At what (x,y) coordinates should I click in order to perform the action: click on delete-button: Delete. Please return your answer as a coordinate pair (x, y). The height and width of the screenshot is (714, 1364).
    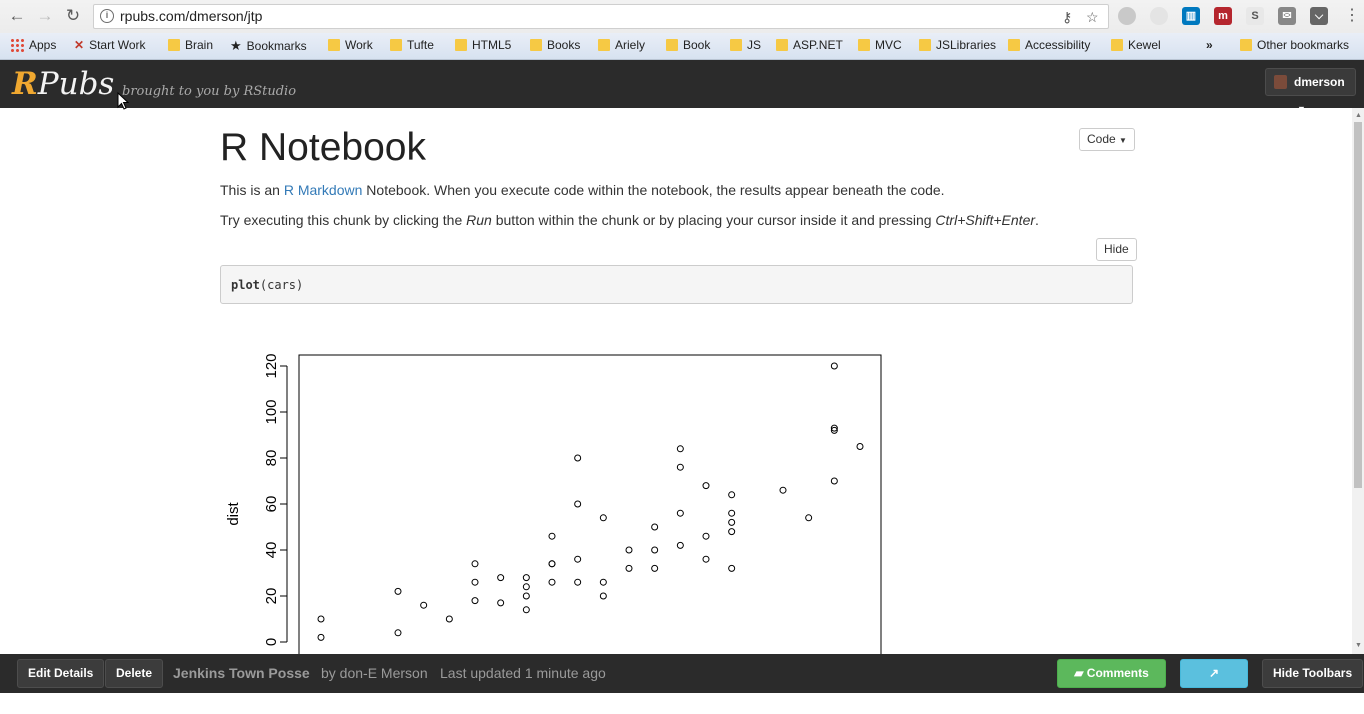
    Looking at the image, I should click on (134, 673).